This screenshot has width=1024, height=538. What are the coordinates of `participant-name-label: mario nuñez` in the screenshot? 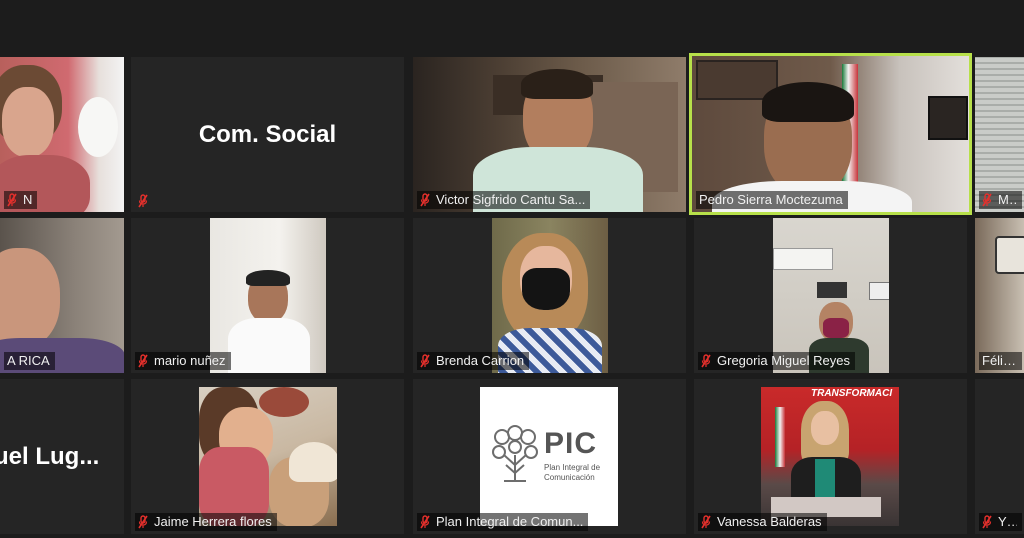 It's located at (183, 361).